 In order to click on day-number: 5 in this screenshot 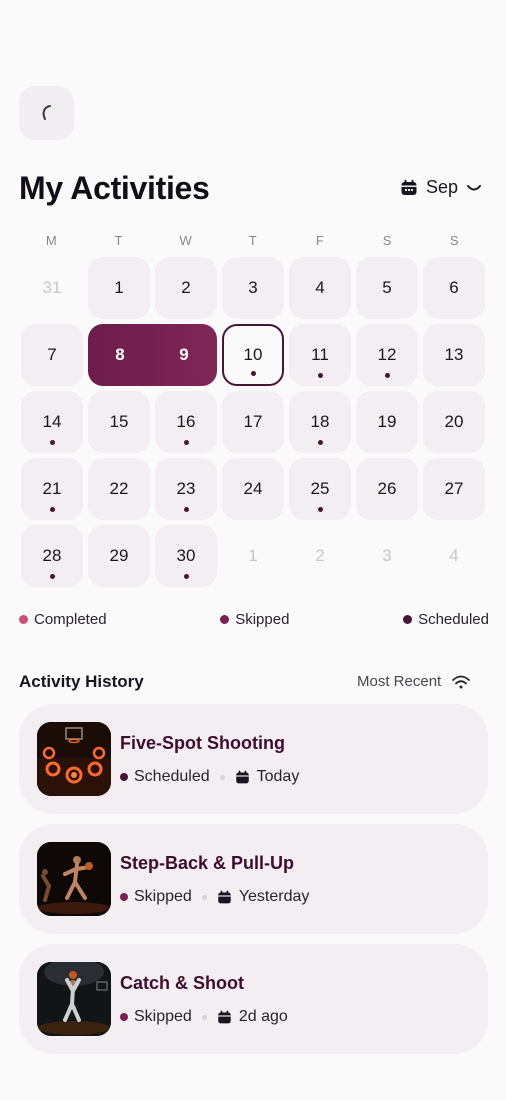, I will do `click(387, 287)`.